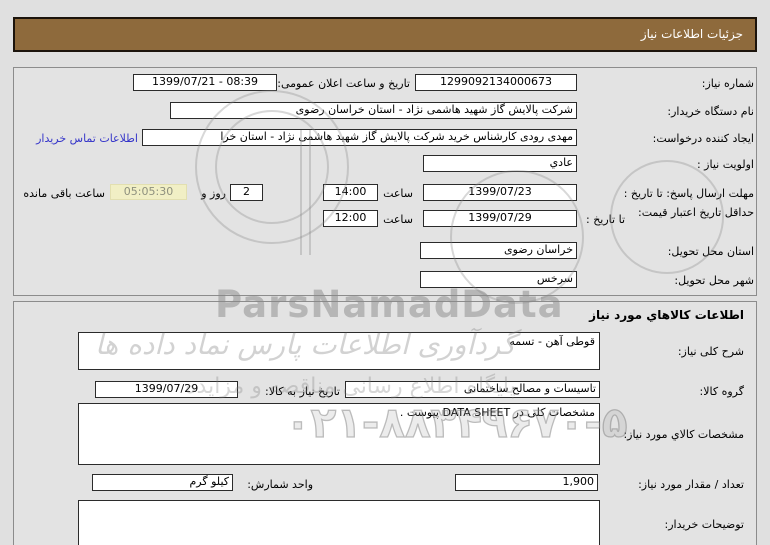 This screenshot has width=770, height=545. I want to click on delivery-province-label: استان محل تحویل:, so click(710, 251).